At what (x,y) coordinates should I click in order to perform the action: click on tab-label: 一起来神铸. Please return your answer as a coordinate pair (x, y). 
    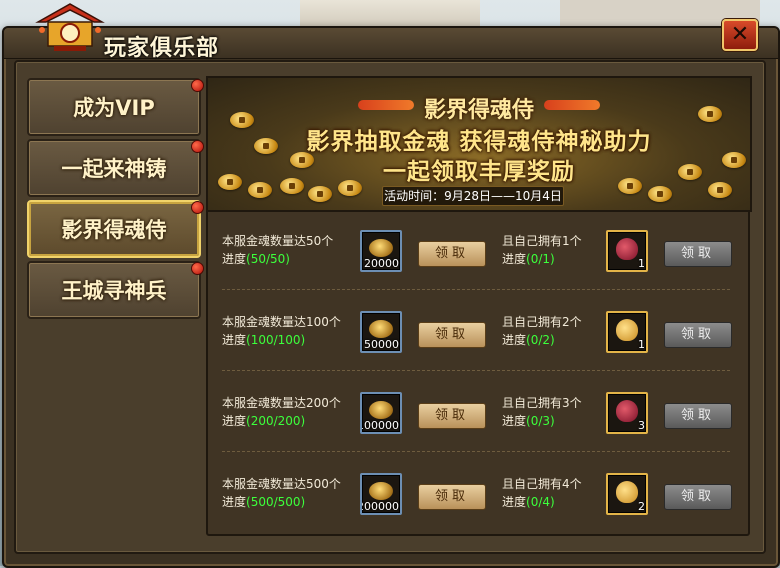
    Looking at the image, I should click on (114, 169).